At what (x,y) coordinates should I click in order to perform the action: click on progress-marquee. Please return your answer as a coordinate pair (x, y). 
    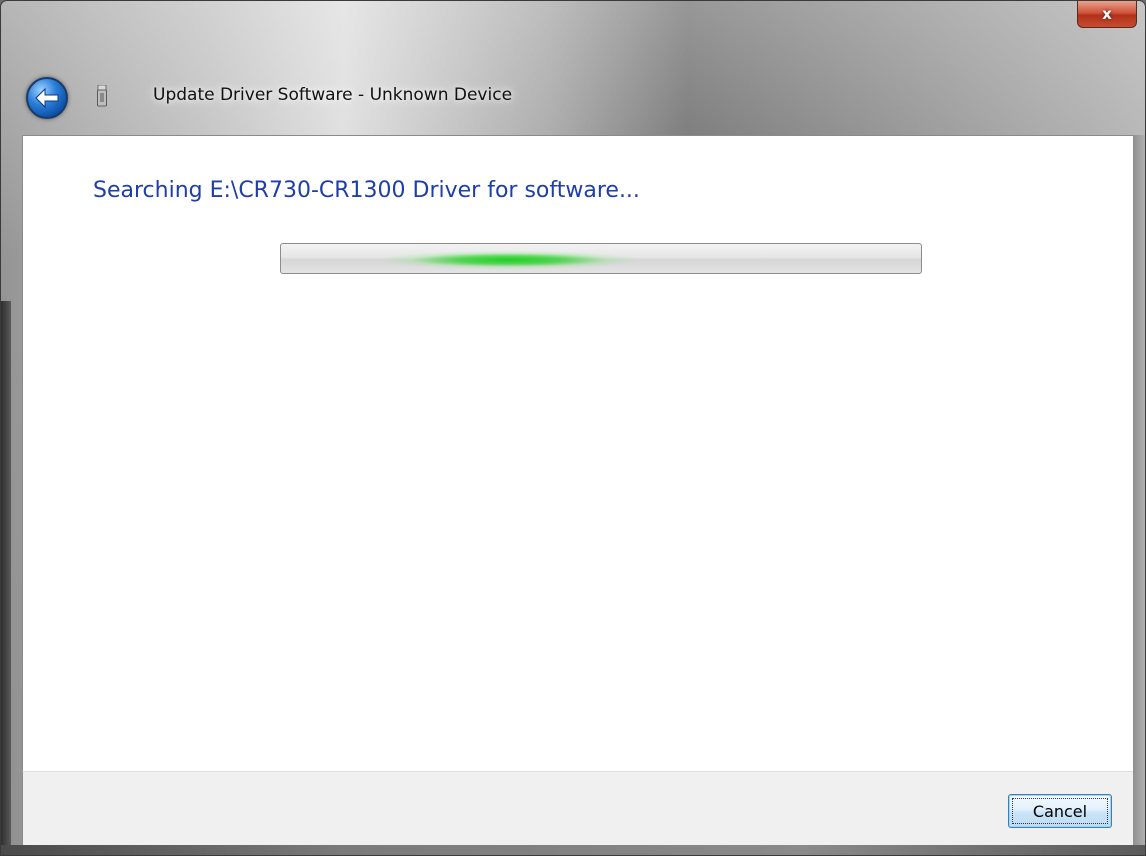
    Looking at the image, I should click on (509, 258).